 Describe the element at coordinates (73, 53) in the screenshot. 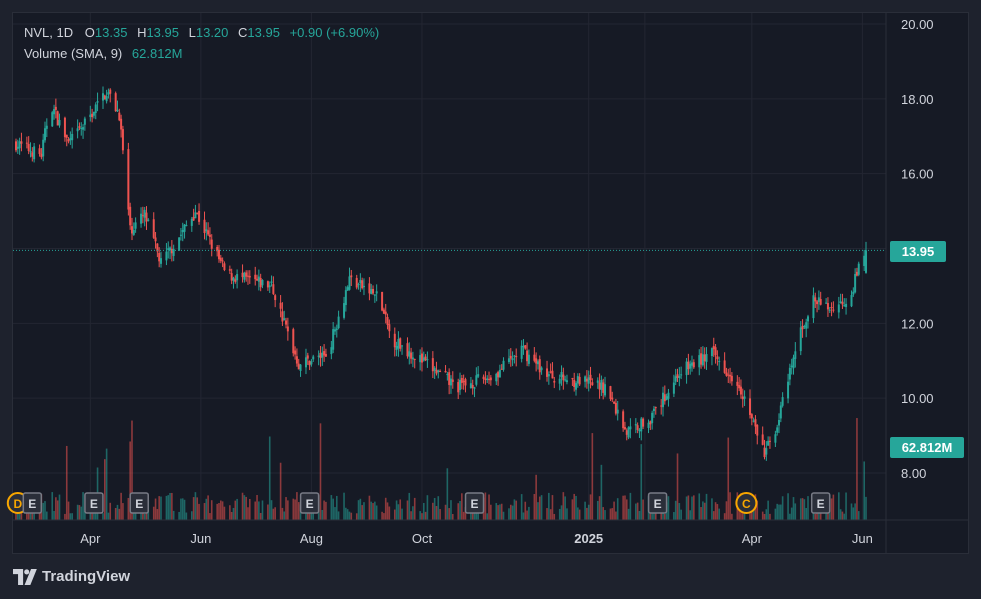

I see `volume-legend-label: Volume (SMA, 9)` at that location.